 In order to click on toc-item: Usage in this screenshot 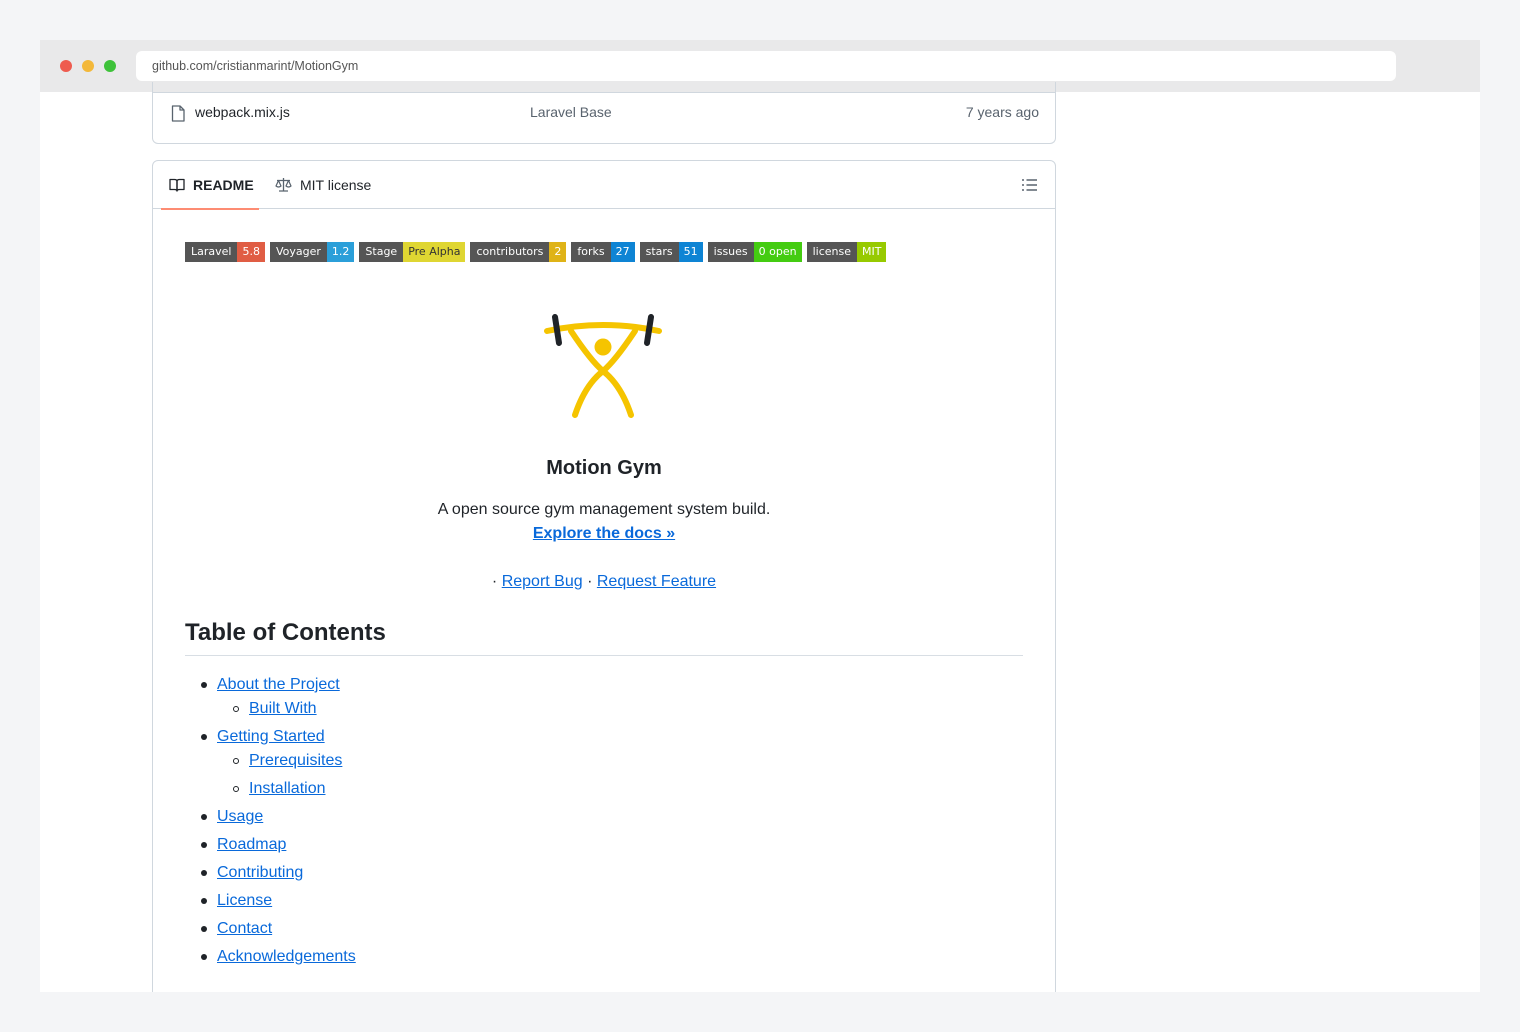, I will do `click(232, 817)`.